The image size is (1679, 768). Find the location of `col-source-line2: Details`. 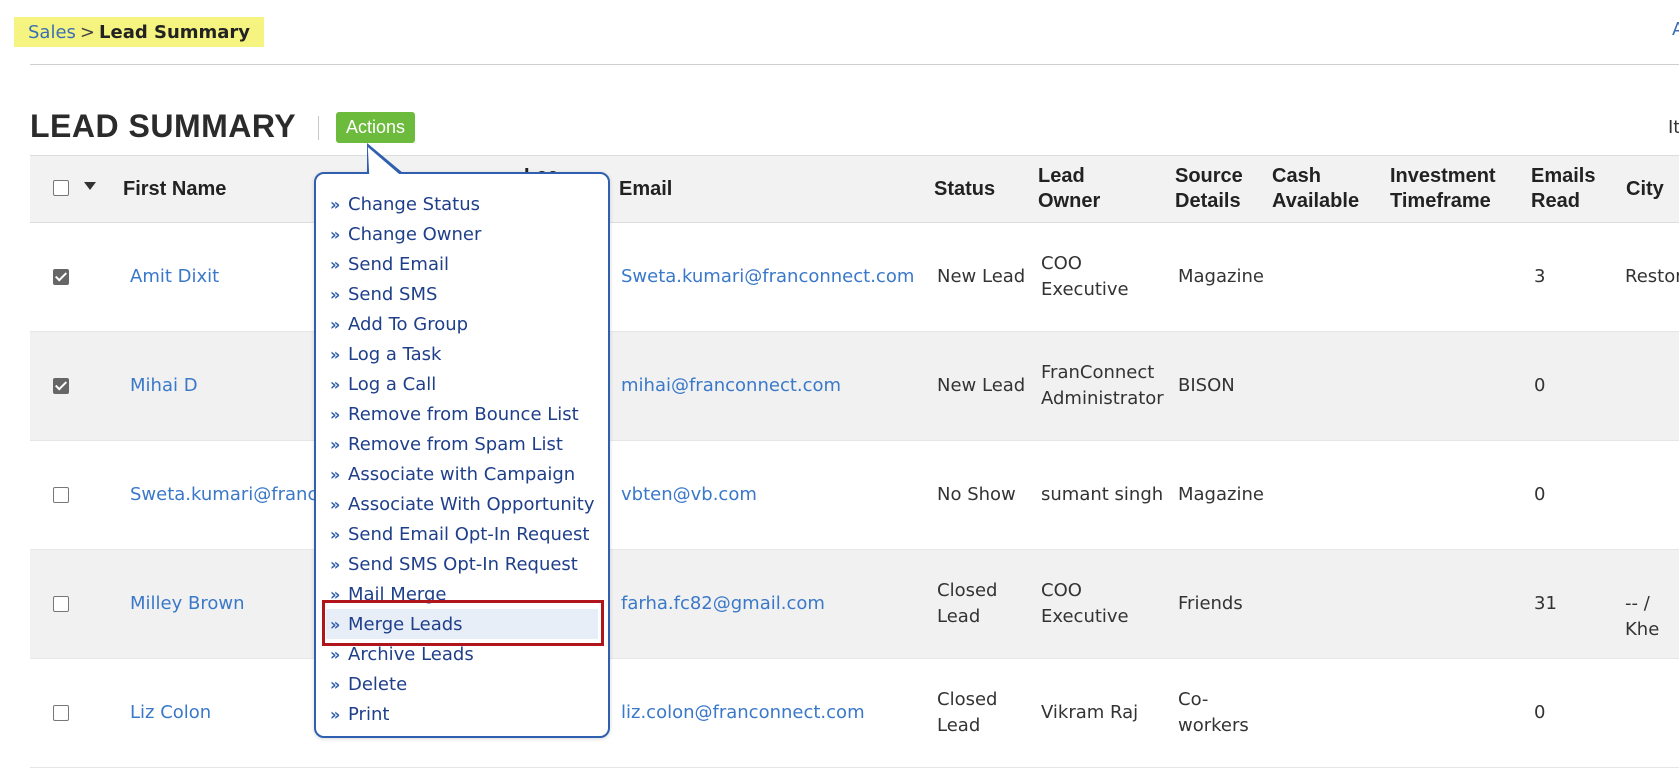

col-source-line2: Details is located at coordinates (1208, 201).